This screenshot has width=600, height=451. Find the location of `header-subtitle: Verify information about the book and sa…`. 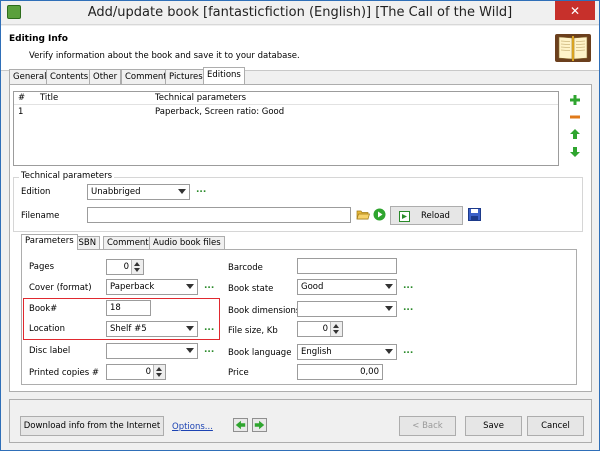

header-subtitle: Verify information about the book and sa… is located at coordinates (164, 56).